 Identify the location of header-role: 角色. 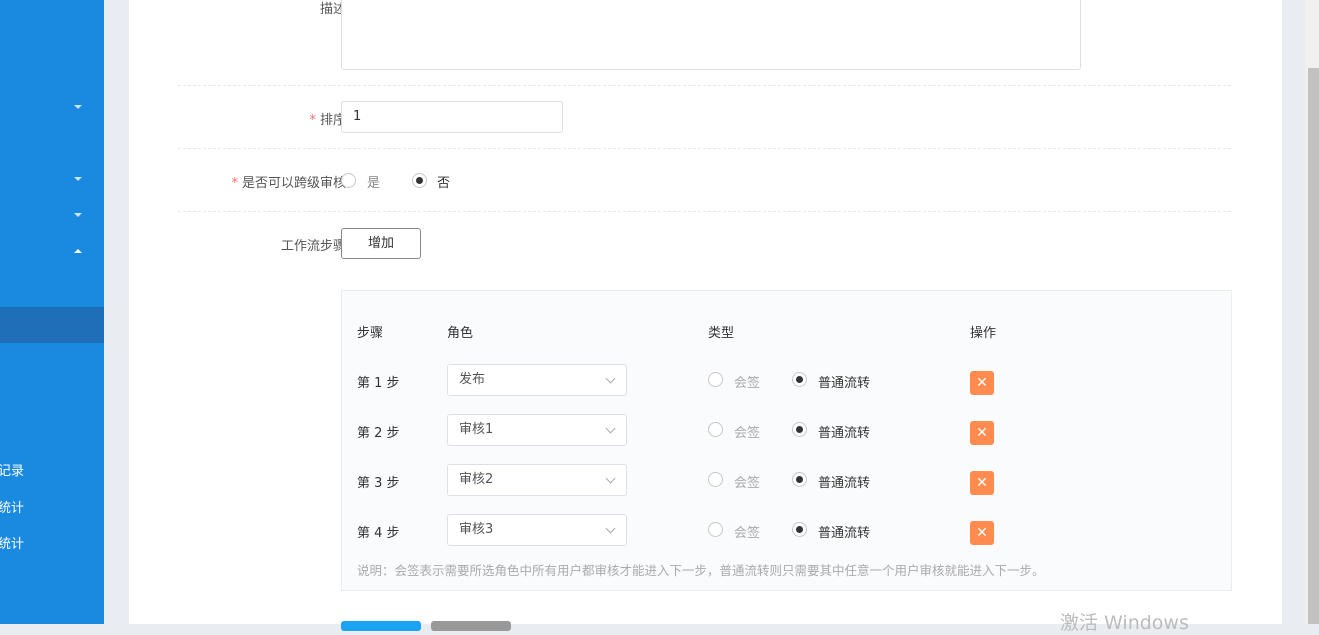
(460, 333).